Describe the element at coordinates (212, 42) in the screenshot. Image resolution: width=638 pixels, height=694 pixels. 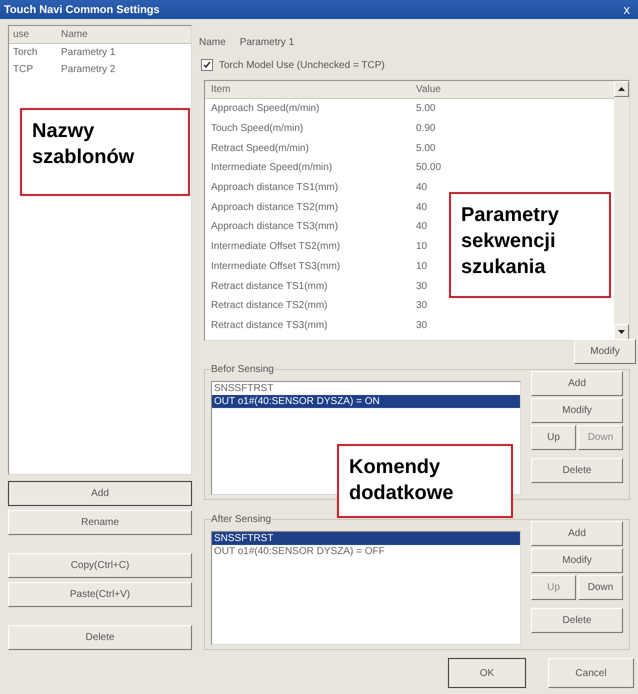
I see `name-label: Name` at that location.